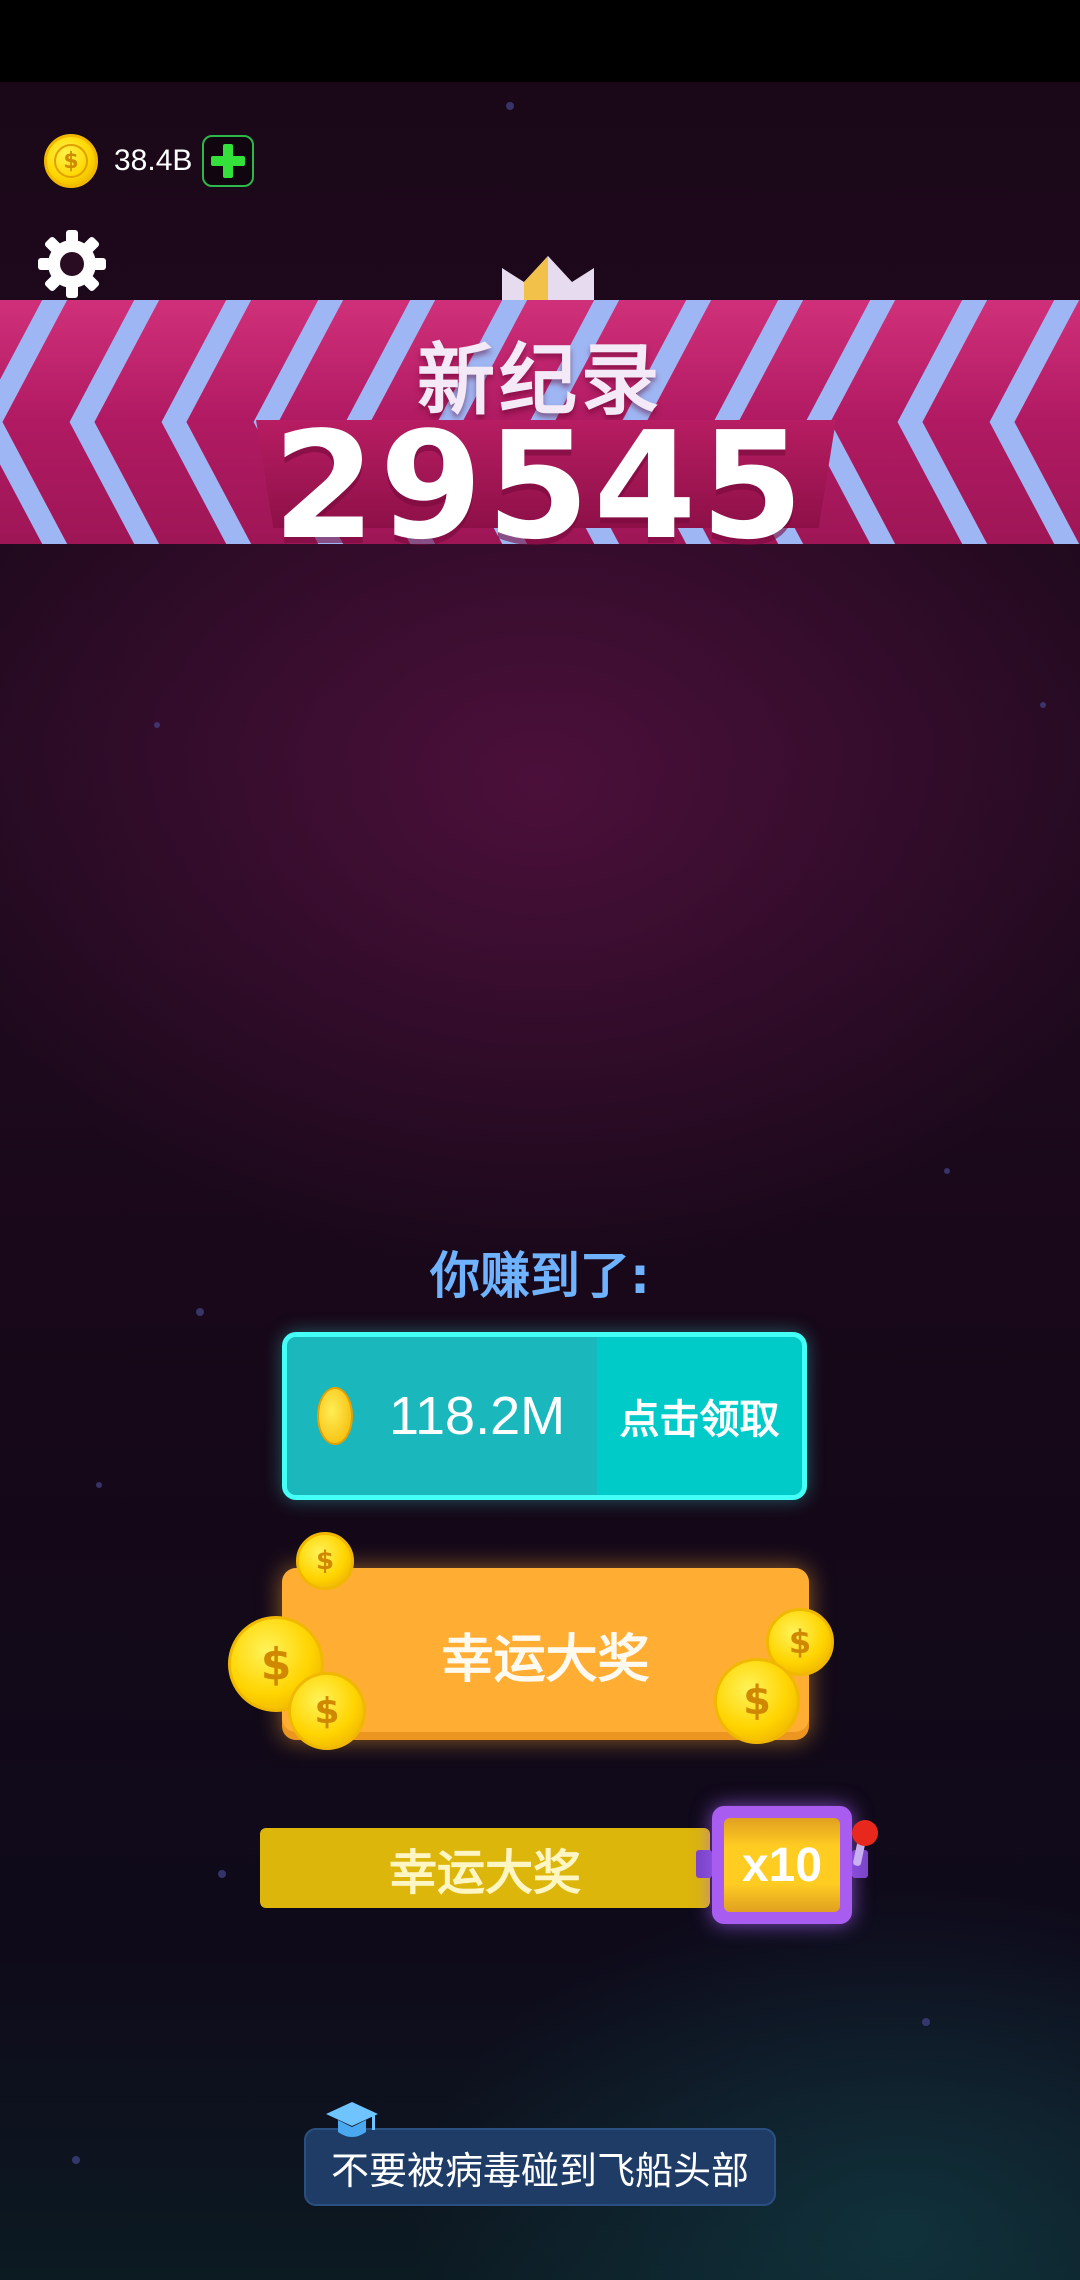 This screenshot has height=2280, width=1080. Describe the element at coordinates (540, 41) in the screenshot. I see `status-bar` at that location.